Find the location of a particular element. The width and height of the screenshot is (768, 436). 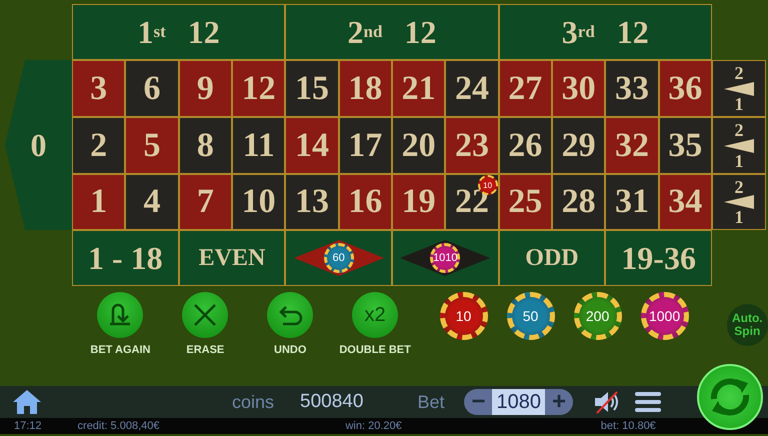

number-bet: 4 is located at coordinates (152, 202).